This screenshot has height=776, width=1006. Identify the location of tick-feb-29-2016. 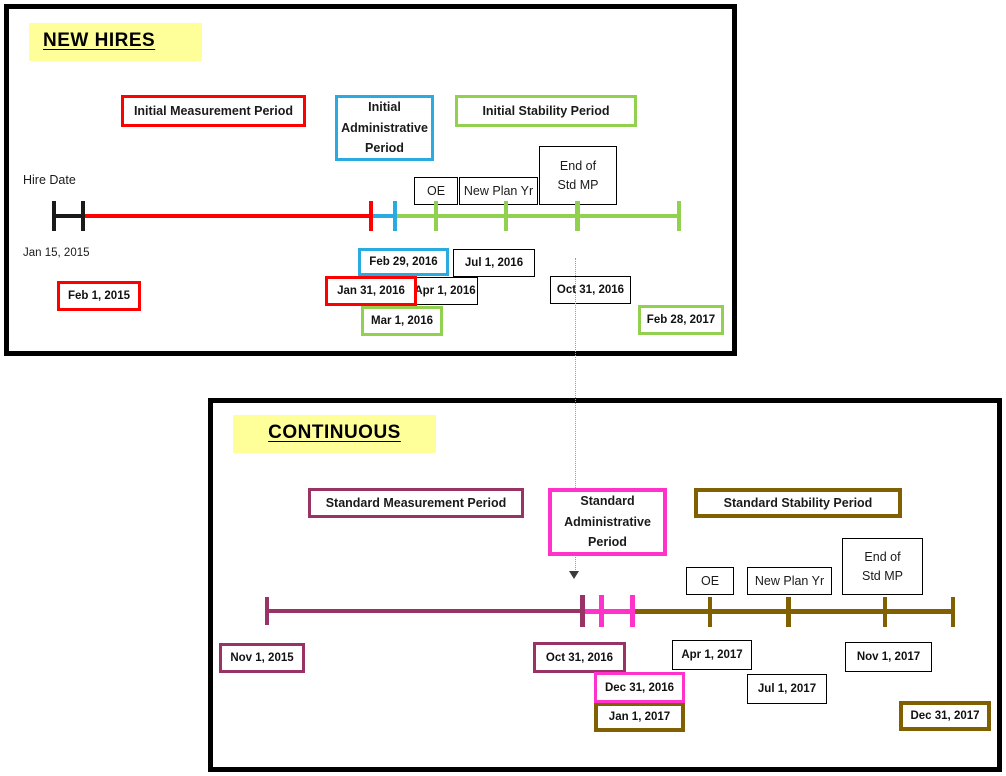
(395, 216).